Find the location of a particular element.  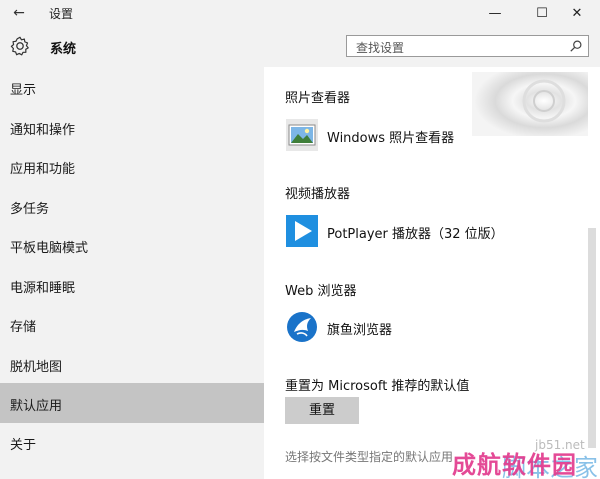

sidebar-item-display: 显示 is located at coordinates (132, 87).